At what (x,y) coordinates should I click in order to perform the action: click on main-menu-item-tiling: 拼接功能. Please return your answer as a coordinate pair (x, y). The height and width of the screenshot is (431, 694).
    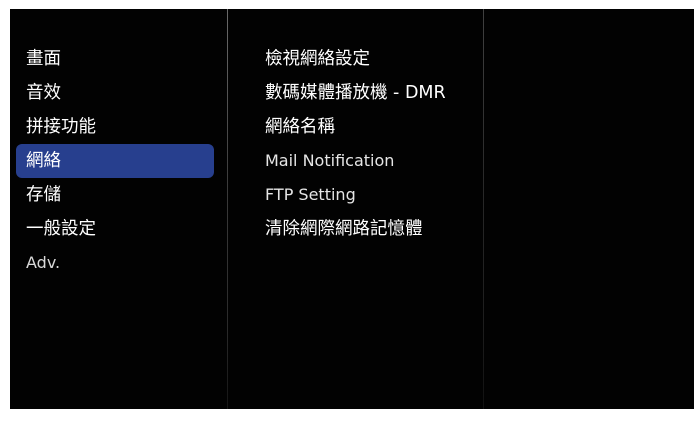
    Looking at the image, I should click on (118, 127).